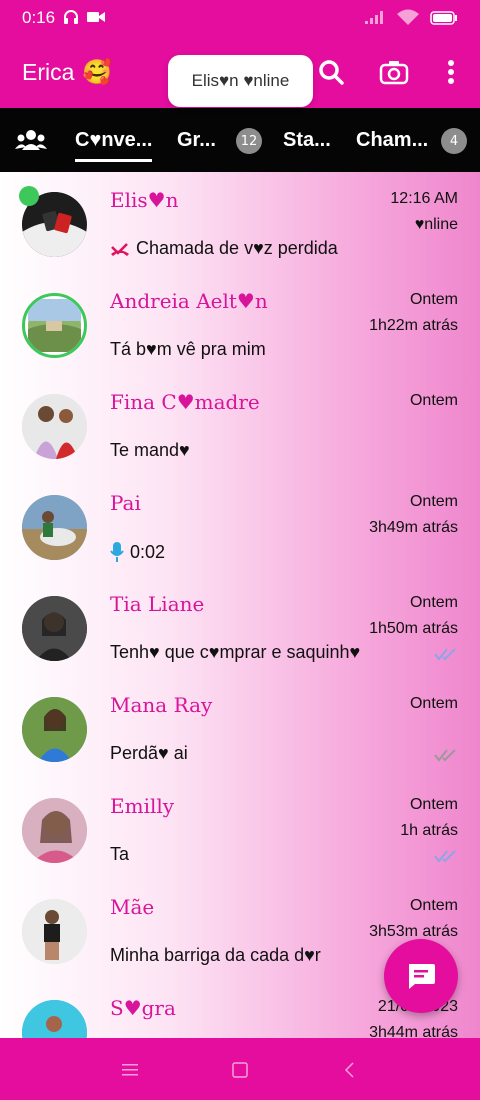  I want to click on camera-button, so click(394, 72).